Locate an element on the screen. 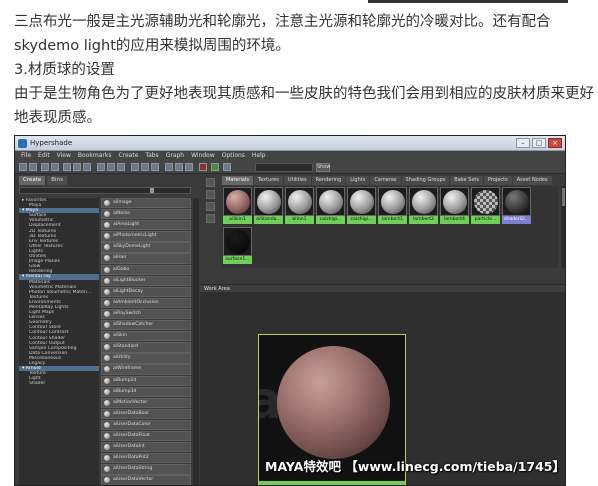 The image size is (598, 486). node-aiambientocclusion: aiAmbientOcclusion is located at coordinates (146, 303).